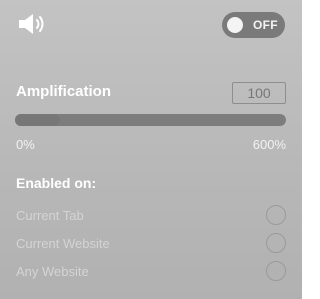  Describe the element at coordinates (269, 144) in the screenshot. I see `slider-max-label: 600%` at that location.